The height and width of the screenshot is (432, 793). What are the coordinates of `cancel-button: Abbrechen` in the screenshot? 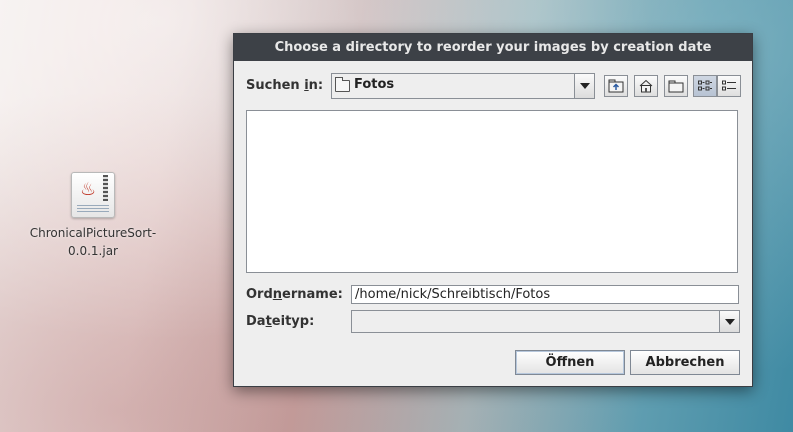 It's located at (685, 362).